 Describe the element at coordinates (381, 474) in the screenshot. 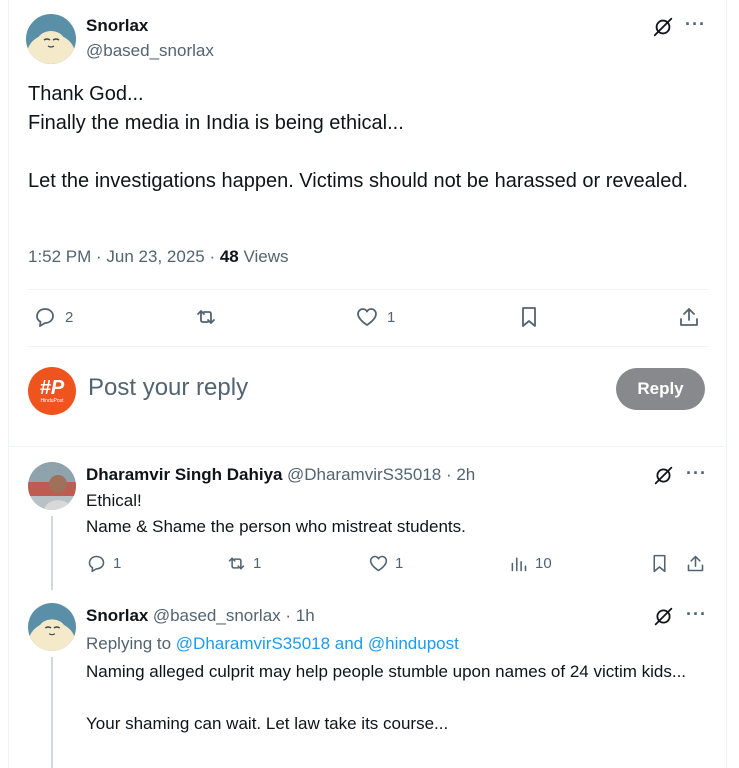

I see `author-handle: @DharamvirS35018 · 2h` at that location.